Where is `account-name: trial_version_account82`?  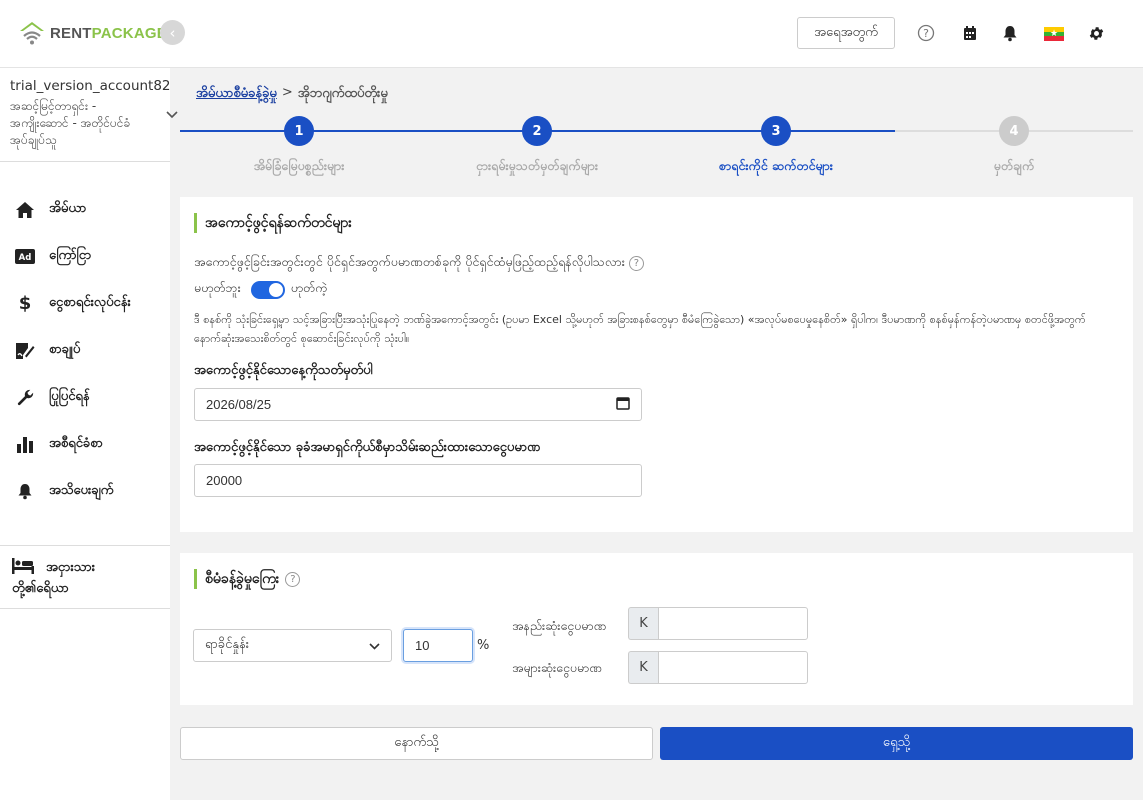 account-name: trial_version_account82 is located at coordinates (90, 86).